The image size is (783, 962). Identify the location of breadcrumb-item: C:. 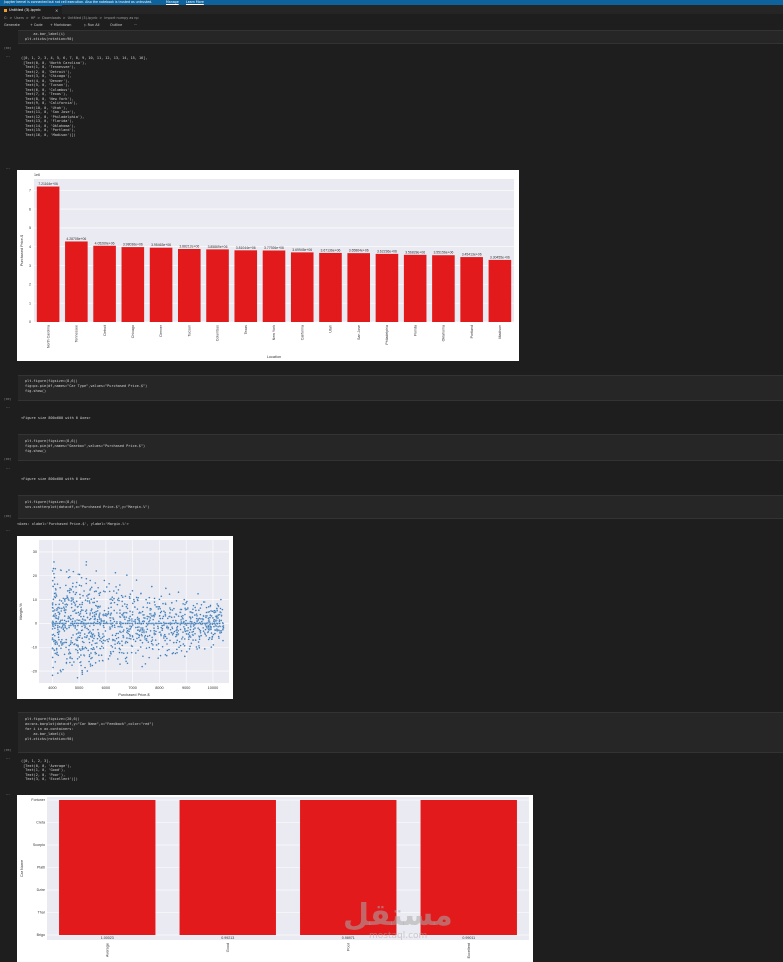
(6, 18).